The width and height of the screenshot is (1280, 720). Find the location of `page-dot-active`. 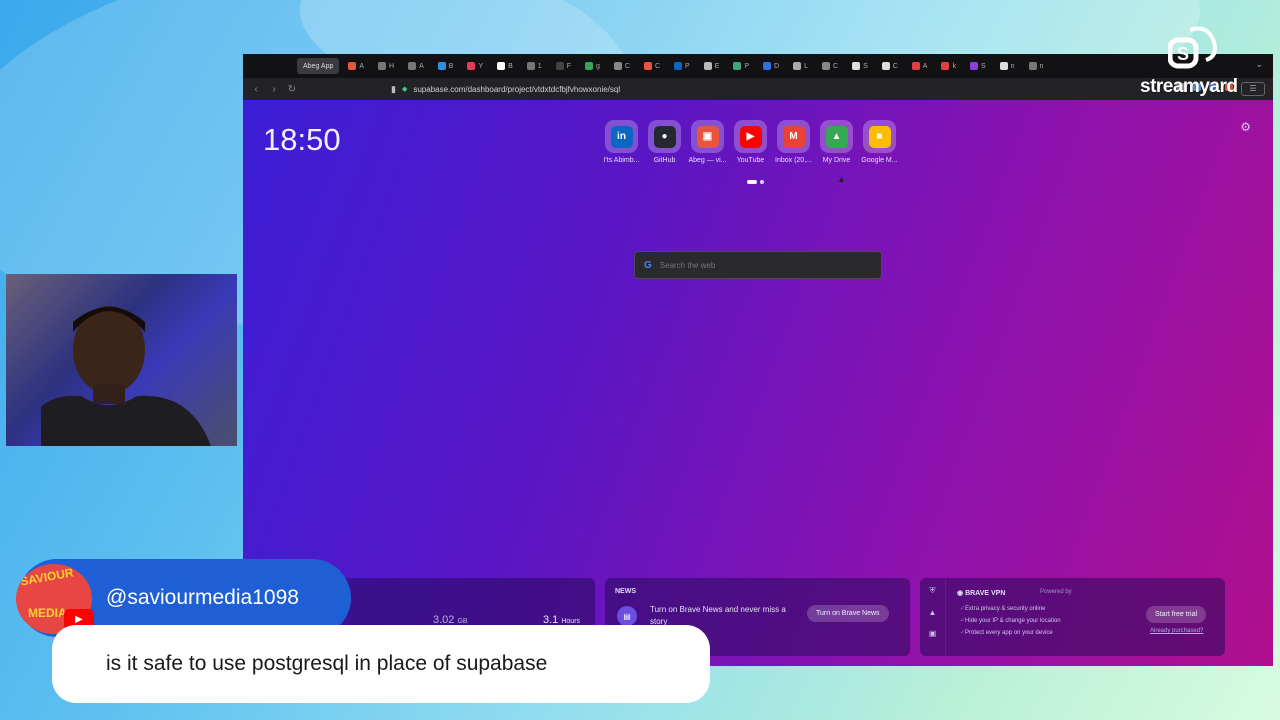

page-dot-active is located at coordinates (752, 182).